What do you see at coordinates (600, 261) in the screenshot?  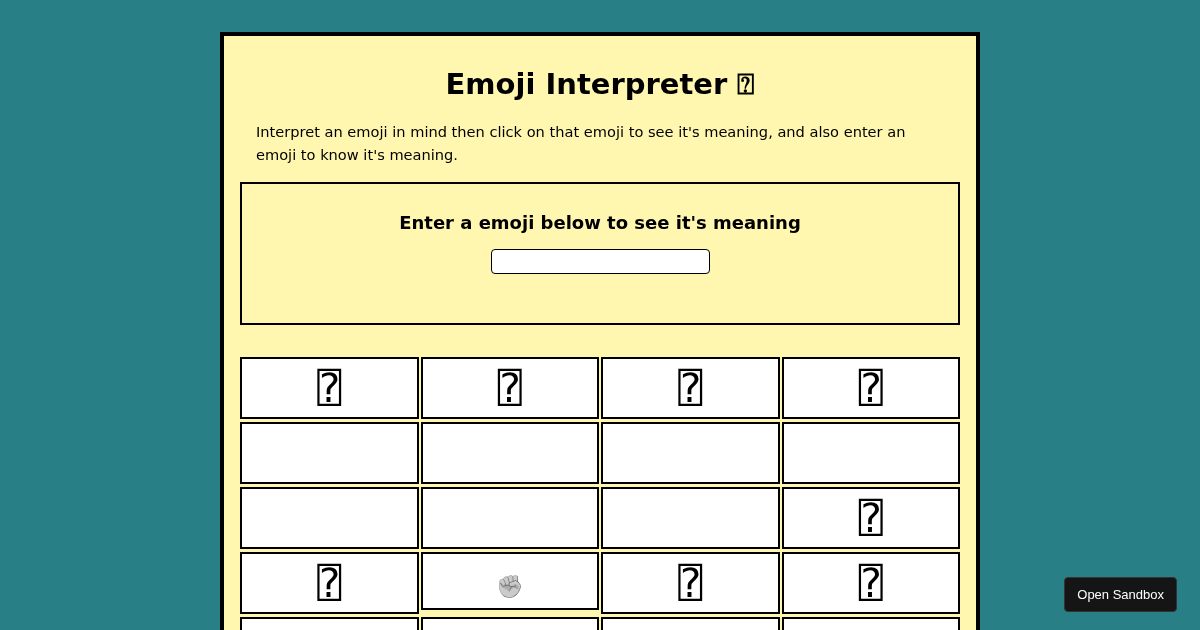 I see `emoji-input-field` at bounding box center [600, 261].